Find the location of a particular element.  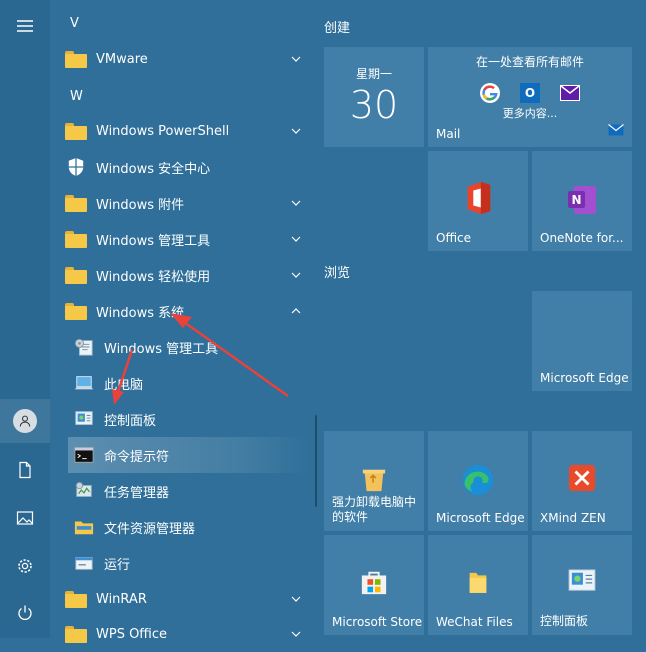

recycle-bin-icon is located at coordinates (374, 481).